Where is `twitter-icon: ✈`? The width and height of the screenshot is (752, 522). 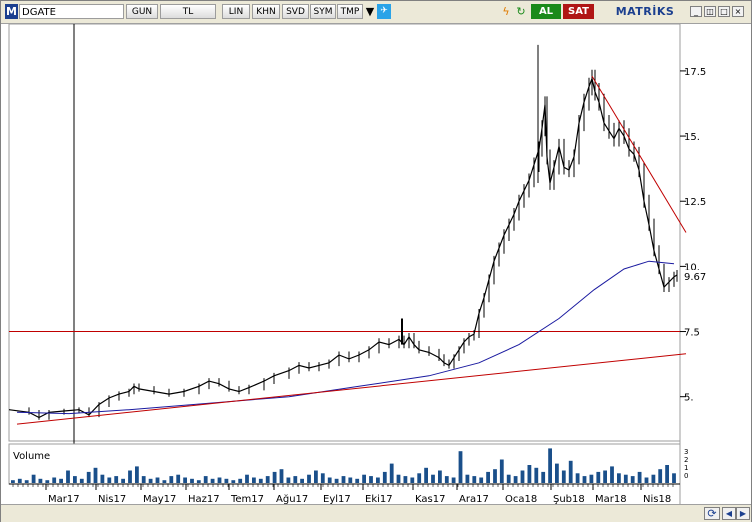
twitter-icon: ✈ is located at coordinates (384, 11).